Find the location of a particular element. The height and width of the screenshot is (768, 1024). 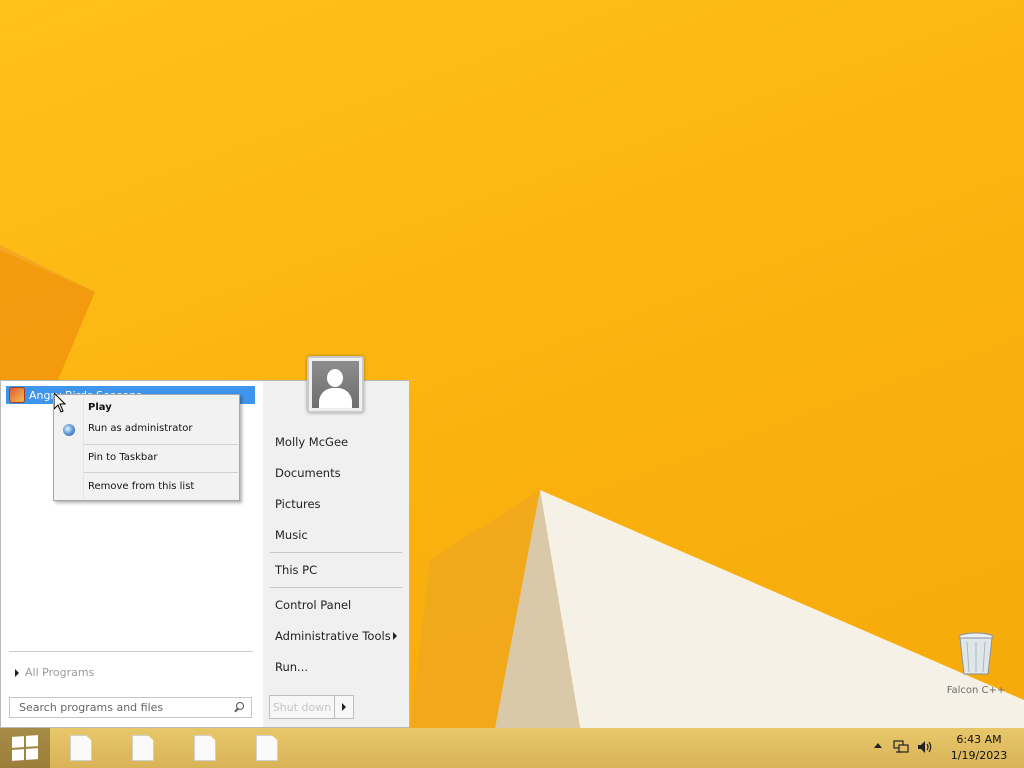

system-clock: 6:43 AM 1/19/2023 is located at coordinates (979, 748).